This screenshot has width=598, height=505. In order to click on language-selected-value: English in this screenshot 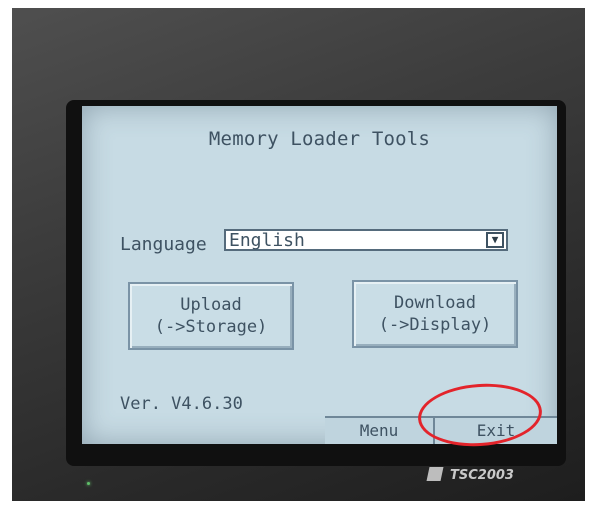, I will do `click(267, 240)`.